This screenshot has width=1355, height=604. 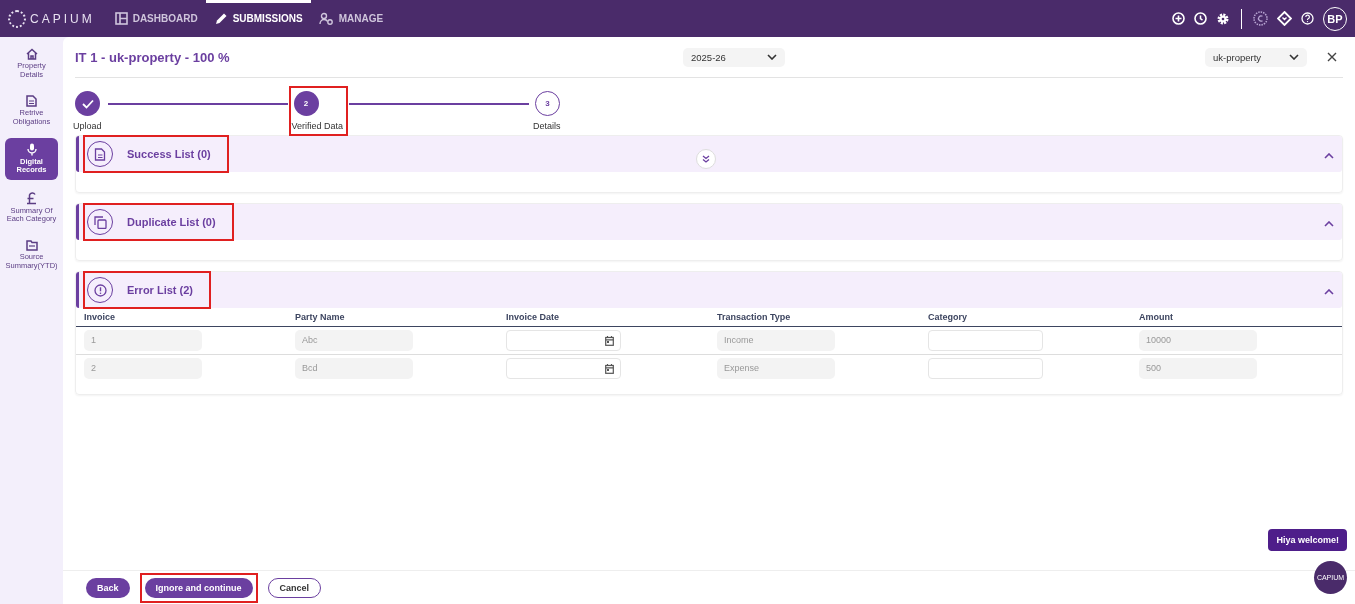 What do you see at coordinates (100, 290) in the screenshot?
I see `alert-icon` at bounding box center [100, 290].